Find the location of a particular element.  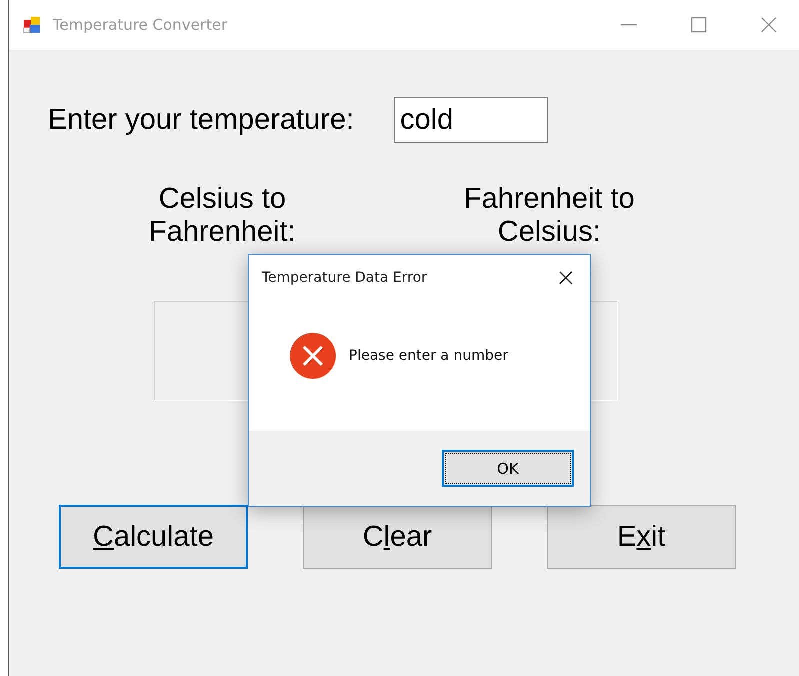

app-icon is located at coordinates (32, 25).